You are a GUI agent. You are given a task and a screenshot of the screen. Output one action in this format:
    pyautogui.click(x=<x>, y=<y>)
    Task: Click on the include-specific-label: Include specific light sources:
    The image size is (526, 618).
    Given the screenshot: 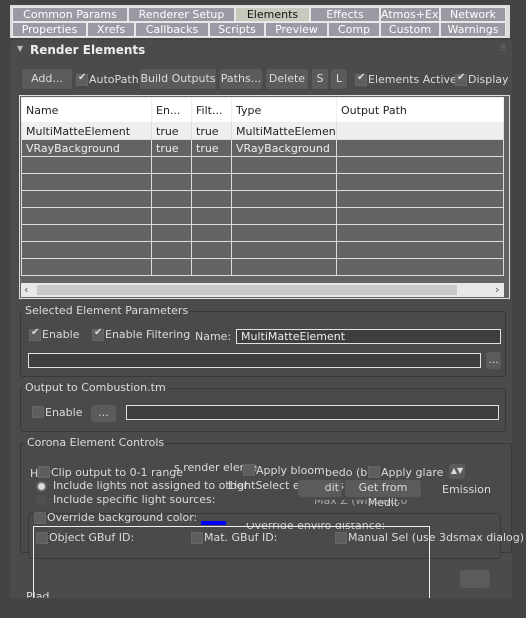 What is the action you would take?
    pyautogui.click(x=134, y=499)
    